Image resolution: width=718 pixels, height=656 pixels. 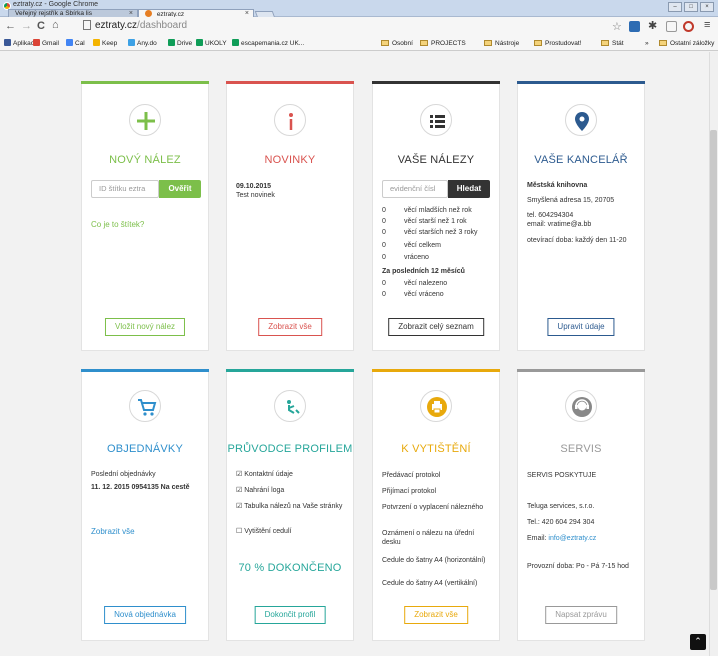 I want to click on bookmark-item: Prostudovat!, so click(x=558, y=43).